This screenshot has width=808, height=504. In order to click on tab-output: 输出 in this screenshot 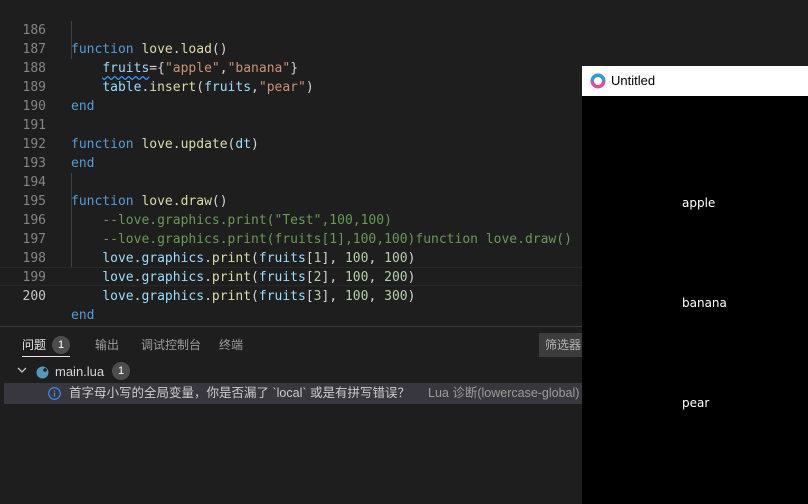, I will do `click(107, 347)`.